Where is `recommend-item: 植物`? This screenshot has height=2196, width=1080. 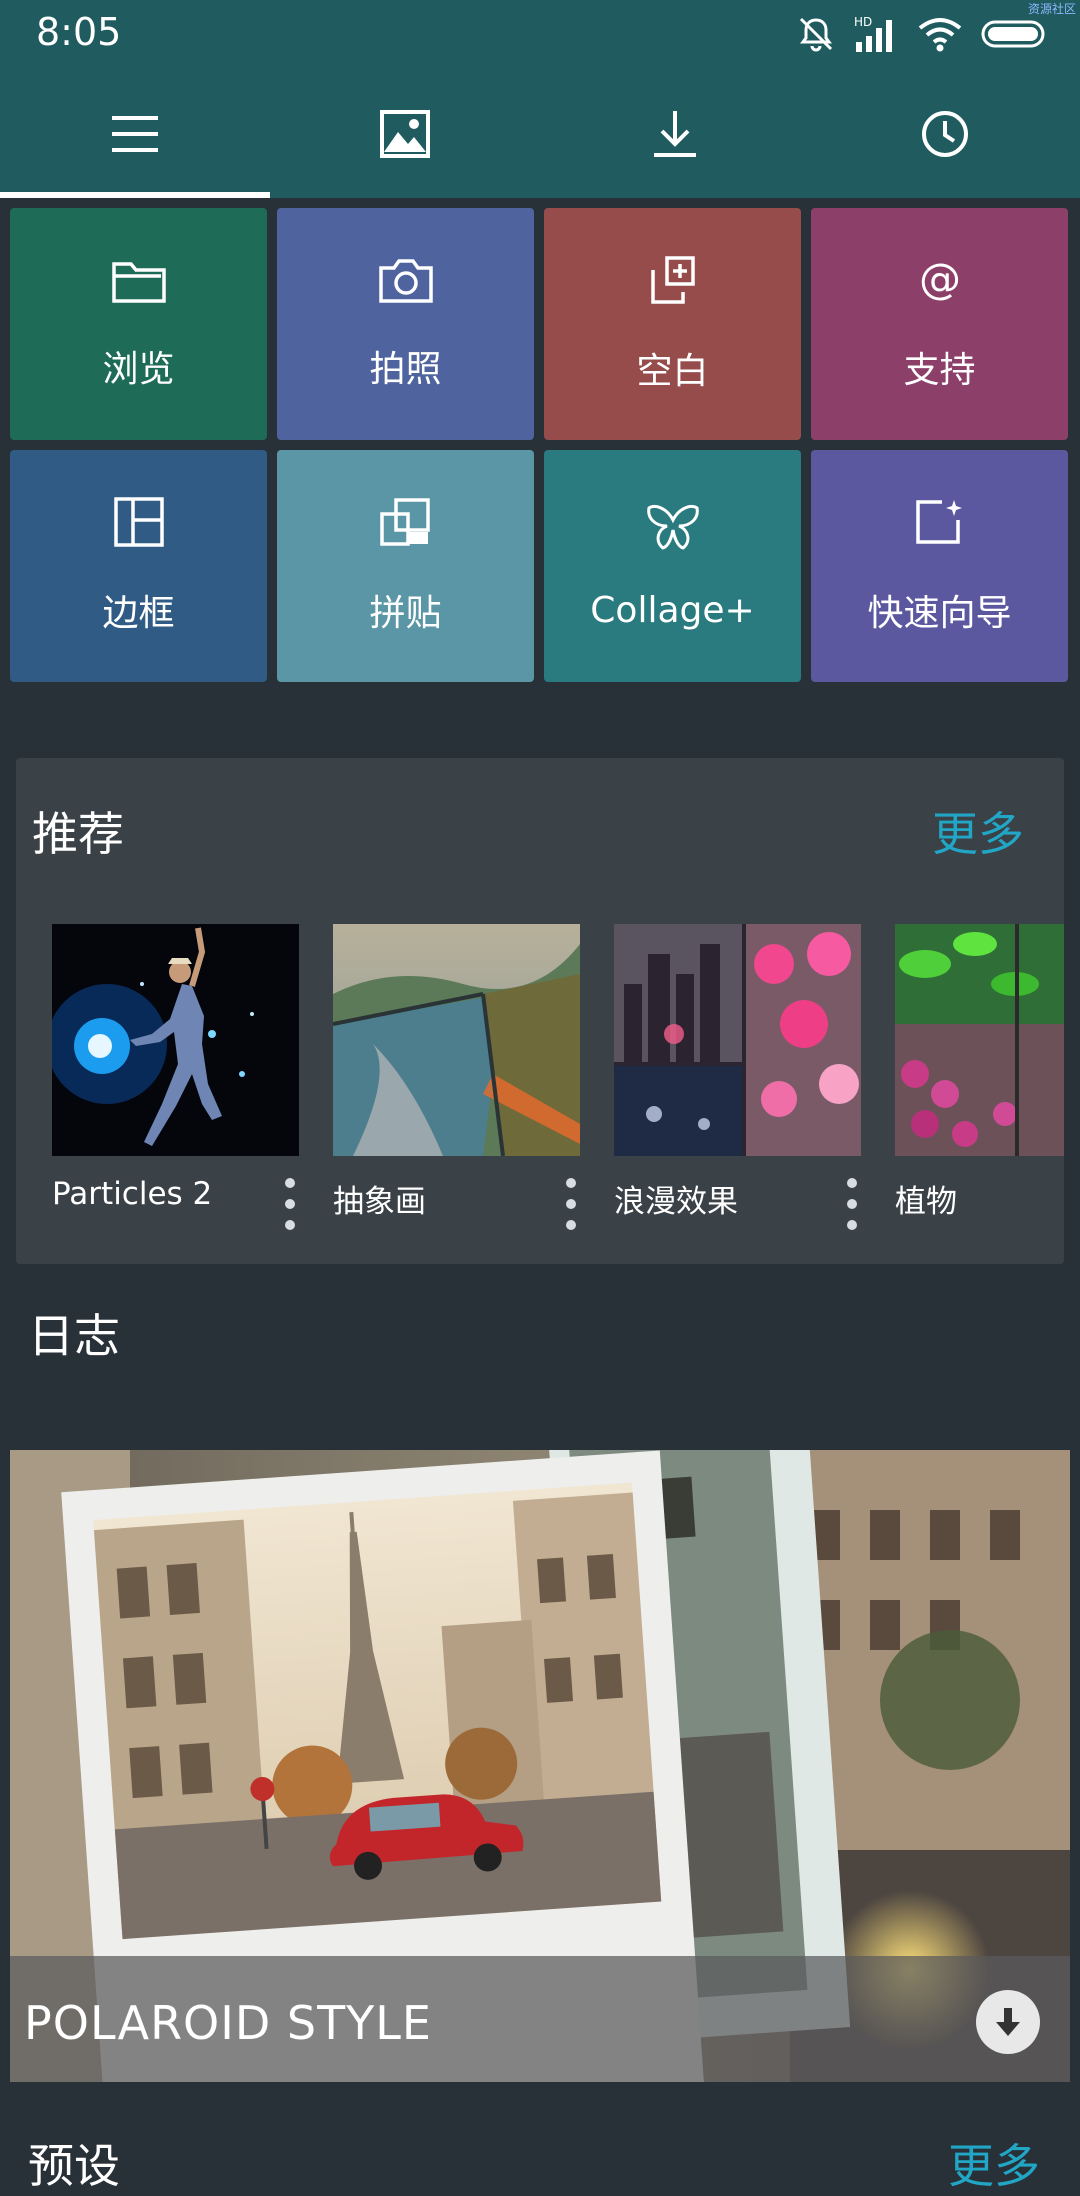
recommend-item: 植物 is located at coordinates (979, 1085).